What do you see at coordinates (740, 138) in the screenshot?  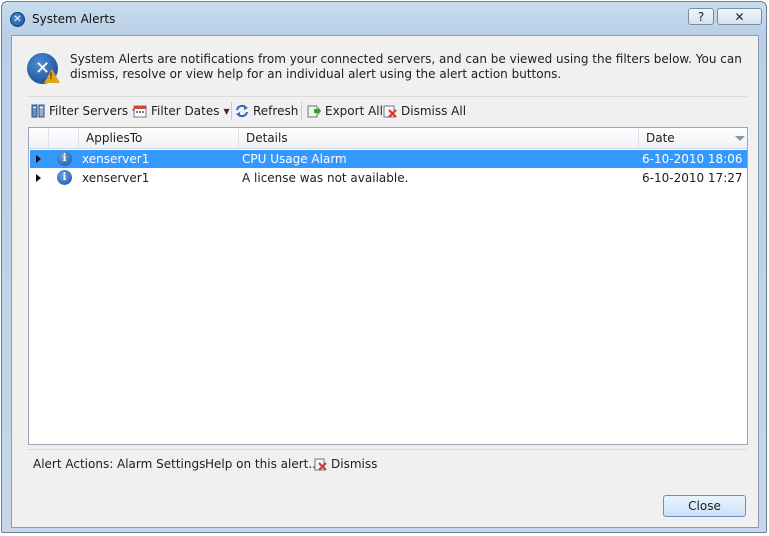 I see `sort-descending-icon` at bounding box center [740, 138].